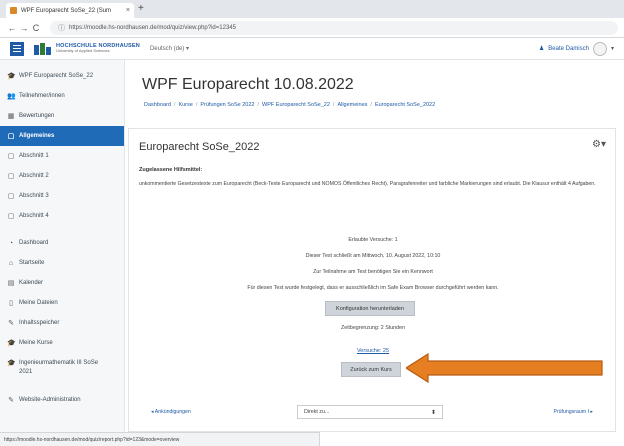 The height and width of the screenshot is (446, 624). I want to click on back-to-course-button: Zurück zum Kurs, so click(371, 369).